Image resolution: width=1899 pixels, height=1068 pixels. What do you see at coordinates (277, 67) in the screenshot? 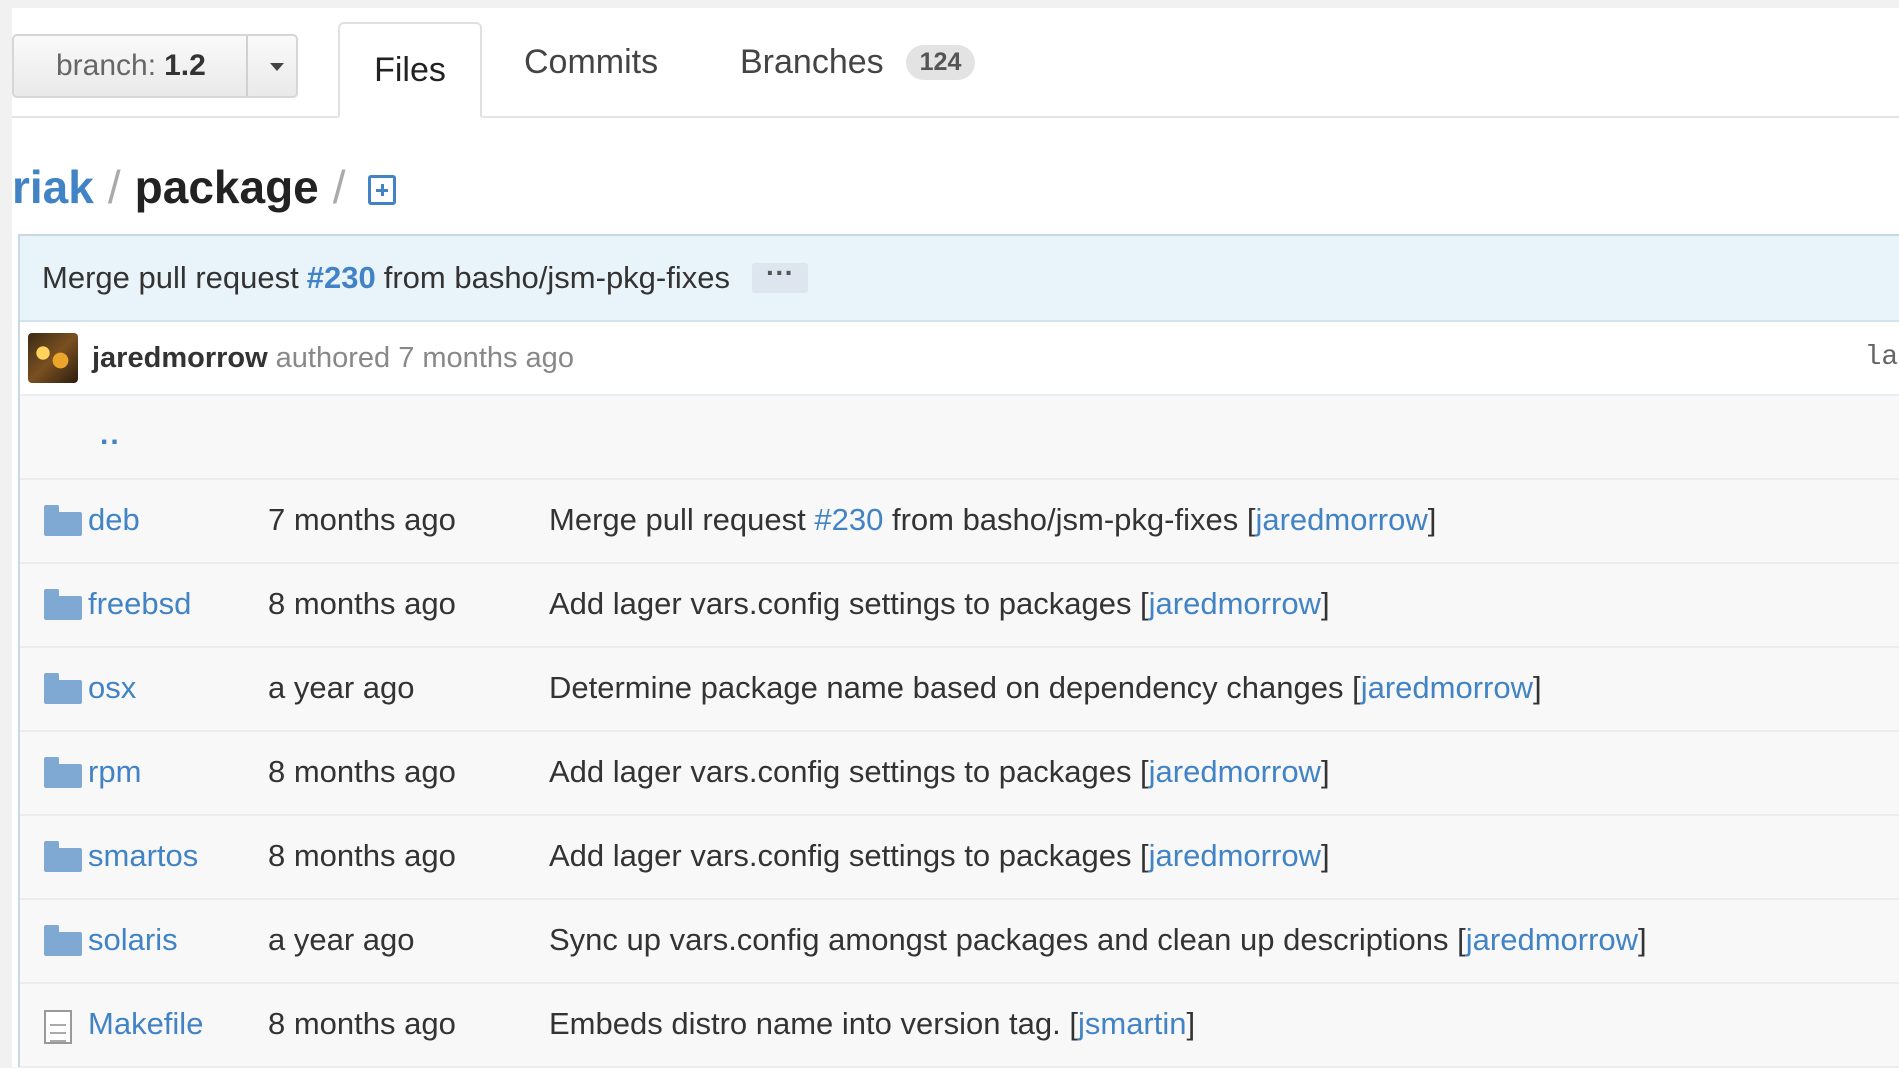
I see `chevron-down-icon` at bounding box center [277, 67].